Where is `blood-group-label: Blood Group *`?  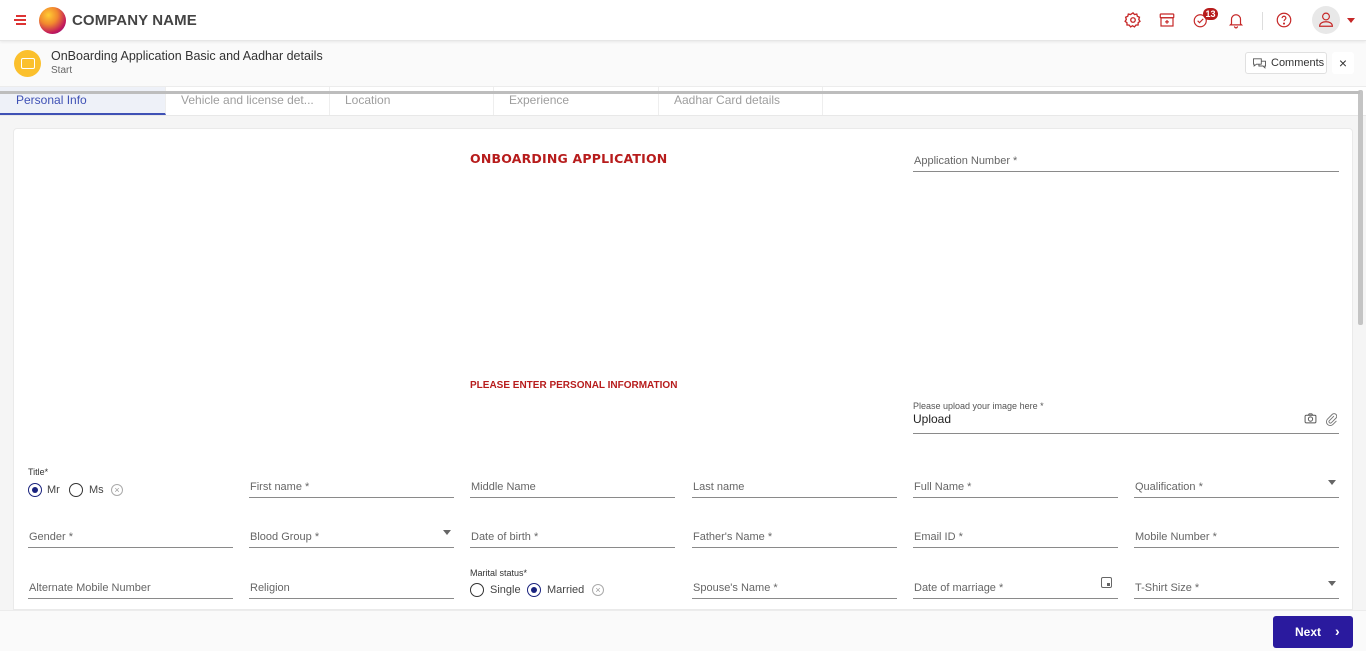 blood-group-label: Blood Group * is located at coordinates (285, 537).